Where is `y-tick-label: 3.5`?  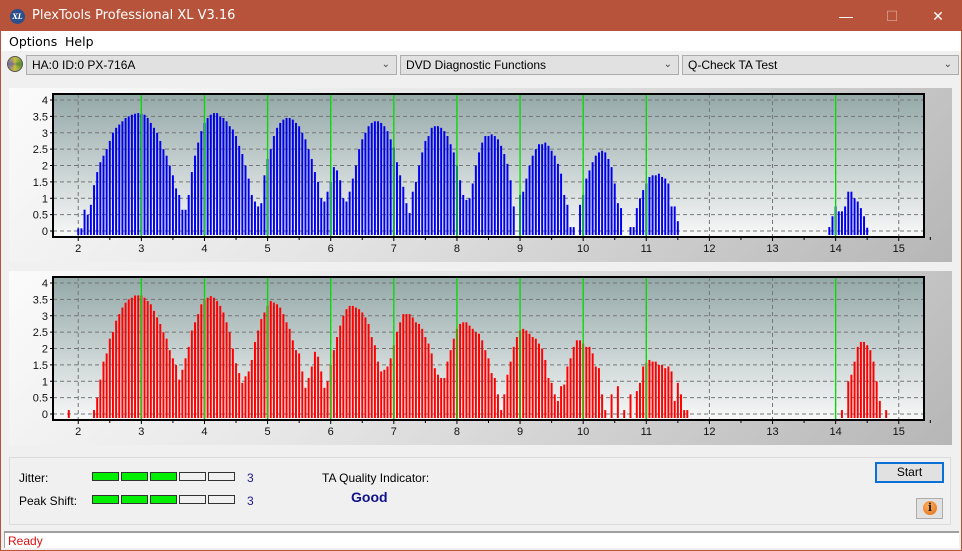 y-tick-label: 3.5 is located at coordinates (40, 117).